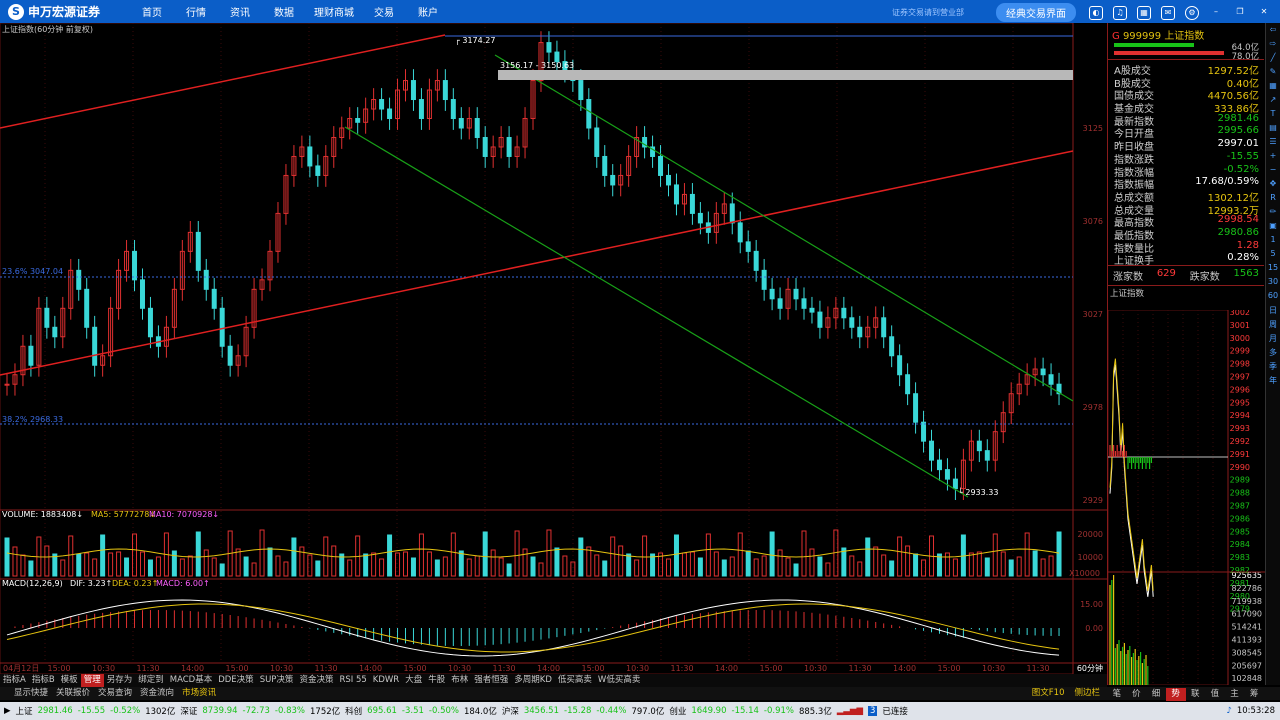 This screenshot has width=1280, height=720. I want to click on link-shortcut: 显示快捷, so click(26, 693).